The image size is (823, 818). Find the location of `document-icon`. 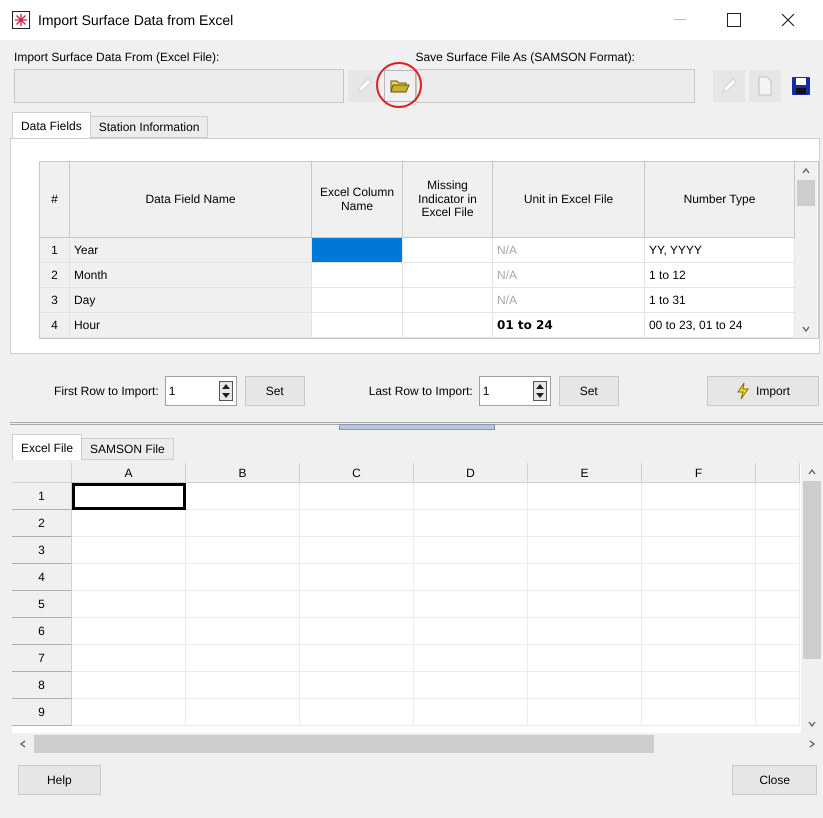

document-icon is located at coordinates (765, 86).